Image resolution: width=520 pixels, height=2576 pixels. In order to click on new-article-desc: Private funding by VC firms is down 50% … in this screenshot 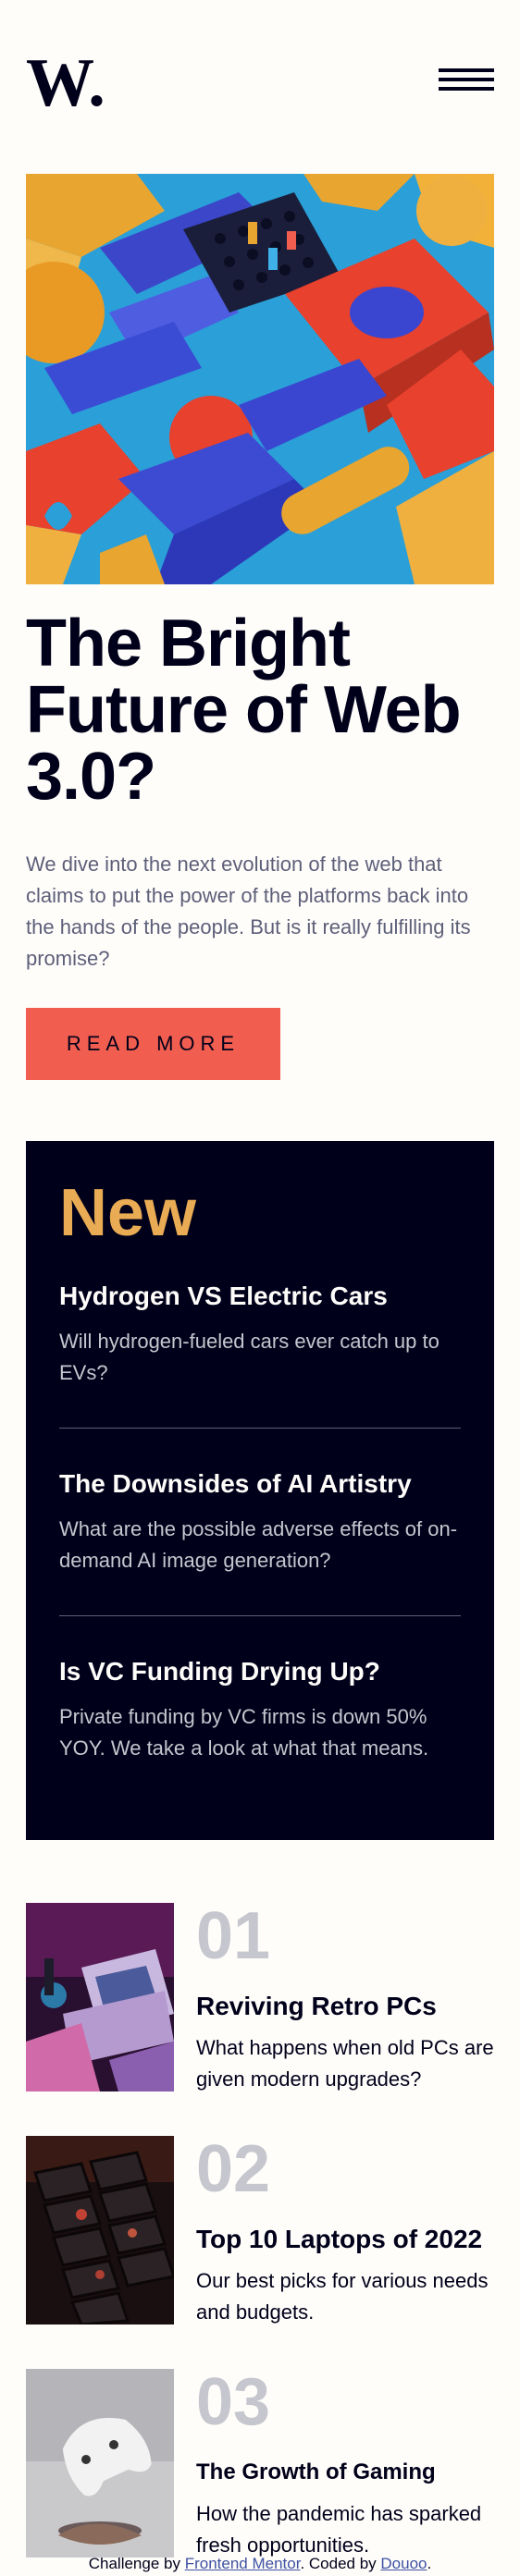, I will do `click(244, 1732)`.